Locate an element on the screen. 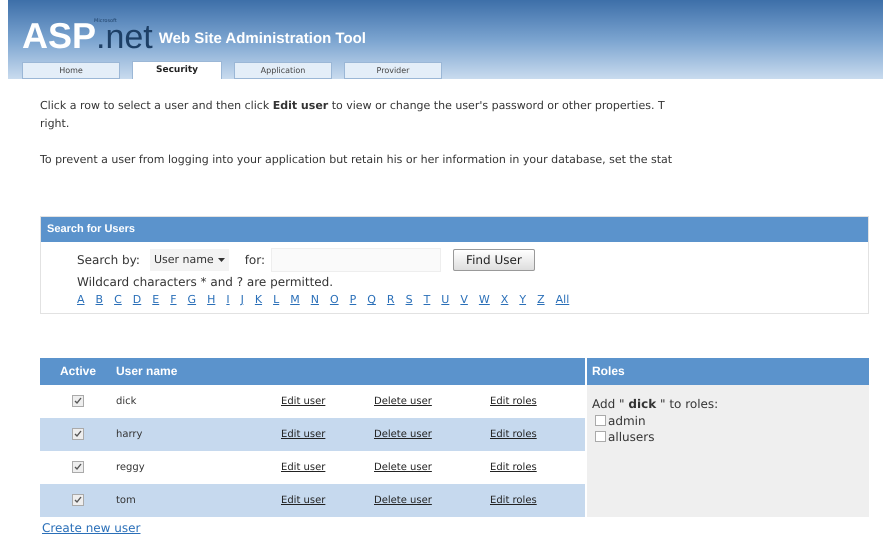  letter-link: Q is located at coordinates (371, 300).